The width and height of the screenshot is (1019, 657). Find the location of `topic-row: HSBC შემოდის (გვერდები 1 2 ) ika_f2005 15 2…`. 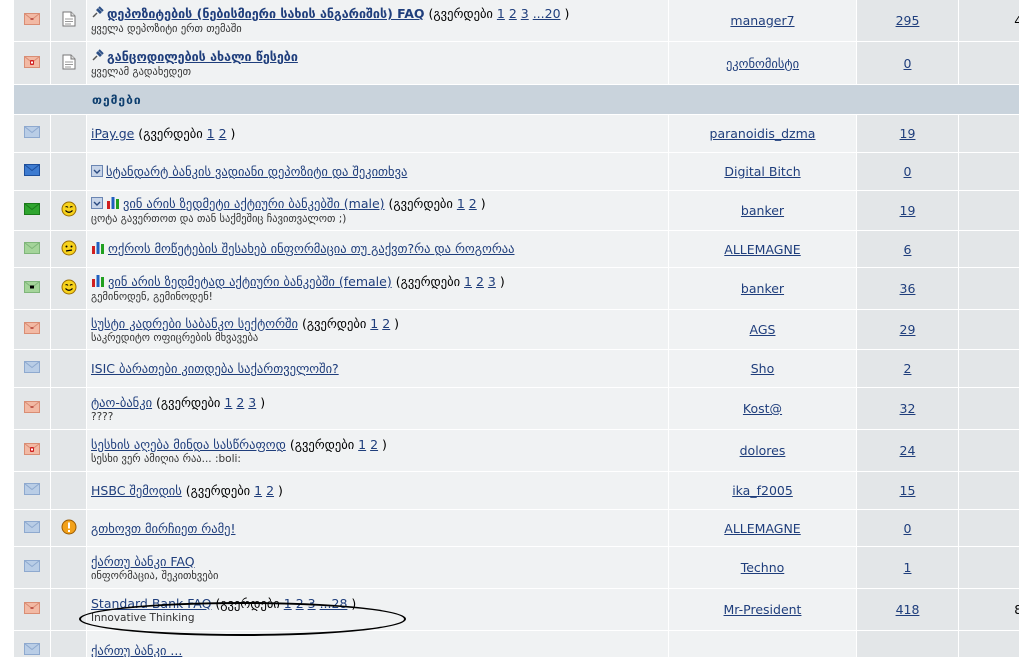

topic-row: HSBC შემოდის (გვერდები 1 2 ) ika_f2005 15 2… is located at coordinates (516, 491).